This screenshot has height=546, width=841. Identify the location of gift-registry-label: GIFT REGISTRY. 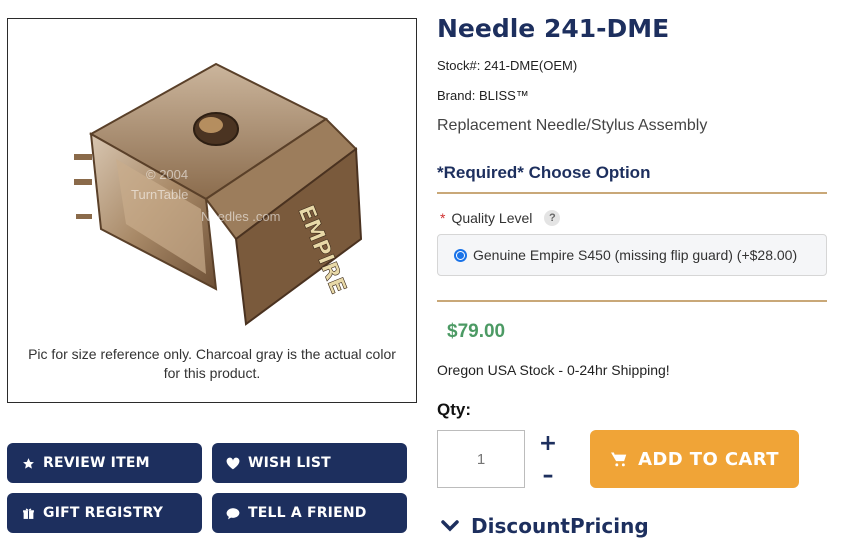
(103, 513).